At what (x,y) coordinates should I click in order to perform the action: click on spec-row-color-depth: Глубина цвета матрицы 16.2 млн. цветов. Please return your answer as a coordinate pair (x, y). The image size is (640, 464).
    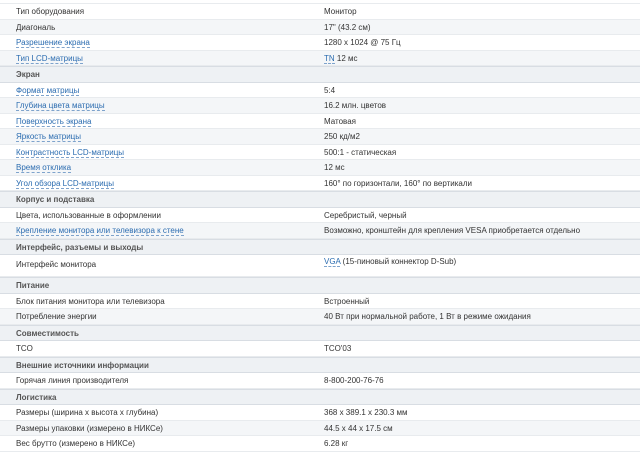
    Looking at the image, I should click on (320, 106).